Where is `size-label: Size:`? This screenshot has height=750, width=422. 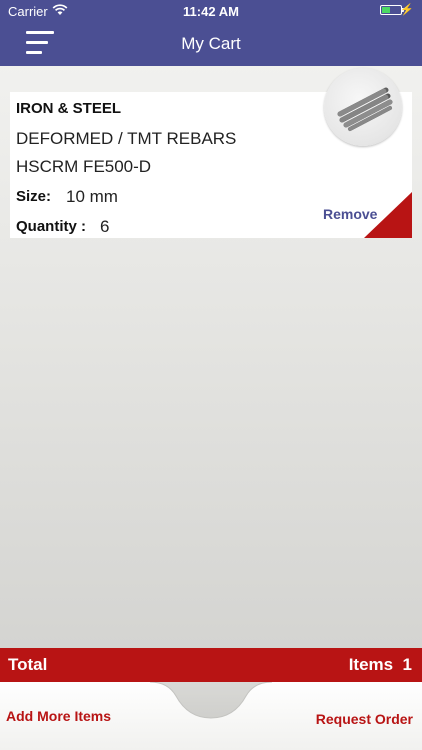
size-label: Size: is located at coordinates (34, 196).